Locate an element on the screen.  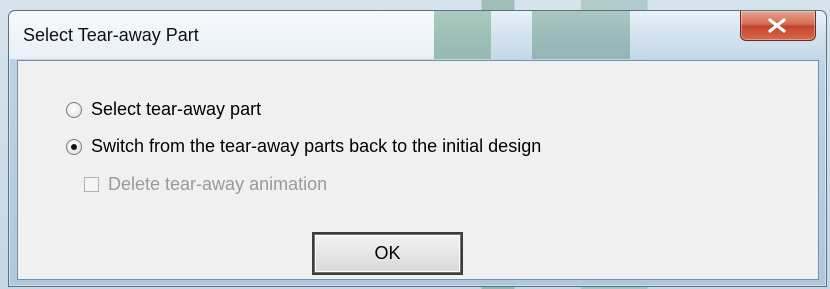
close-button is located at coordinates (778, 26).